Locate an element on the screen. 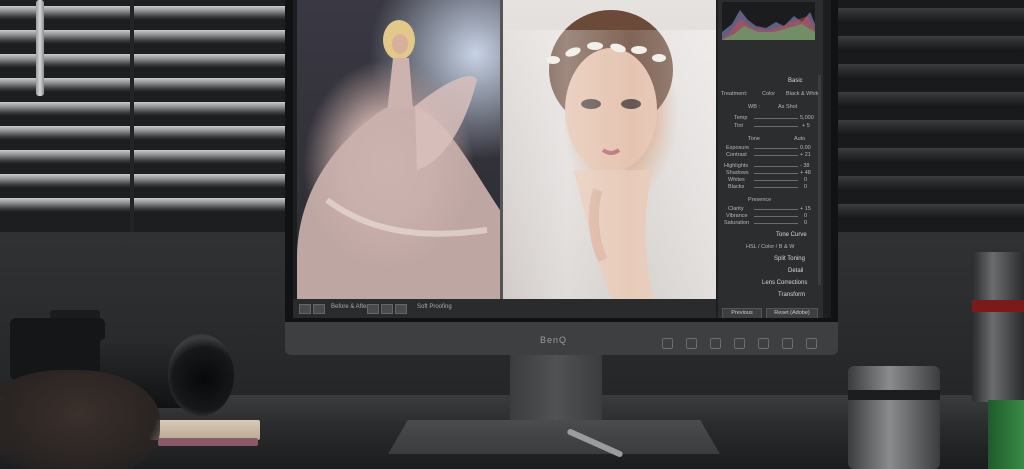 The height and width of the screenshot is (469, 1024). lens-red-band is located at coordinates (998, 306).